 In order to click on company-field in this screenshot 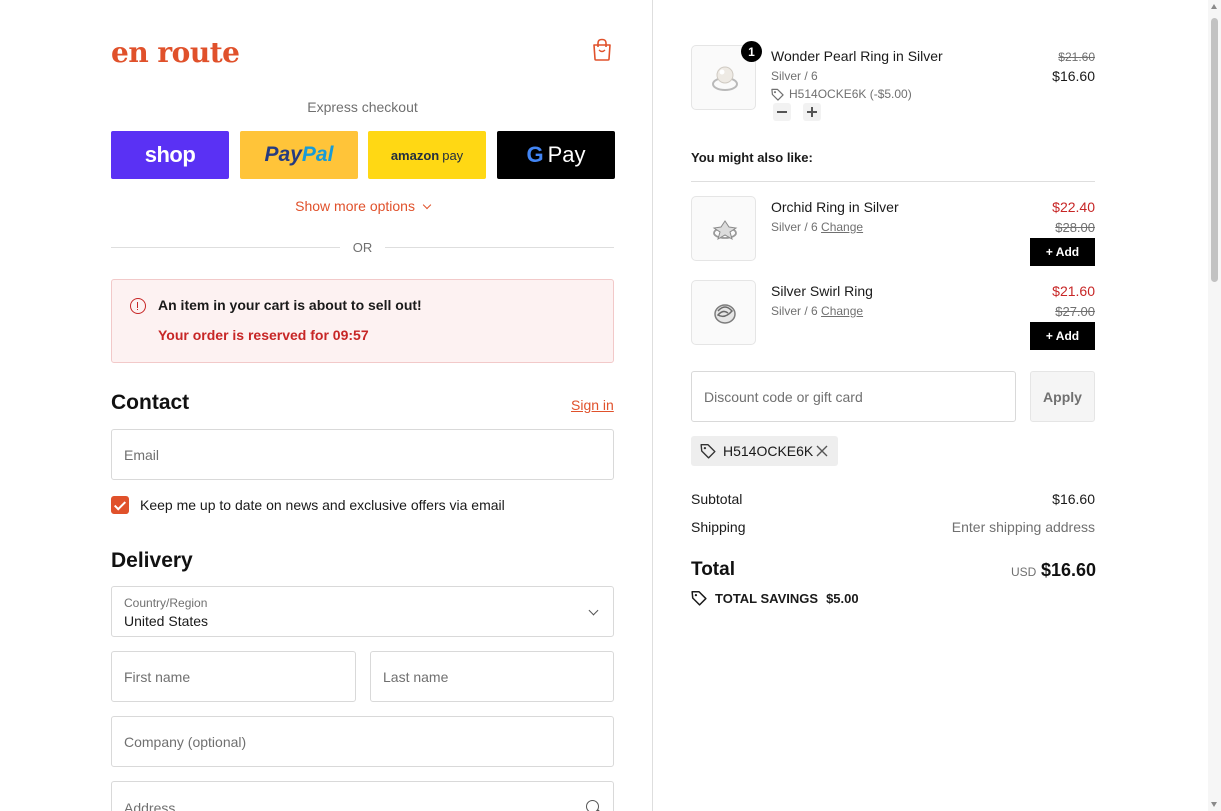, I will do `click(362, 741)`.